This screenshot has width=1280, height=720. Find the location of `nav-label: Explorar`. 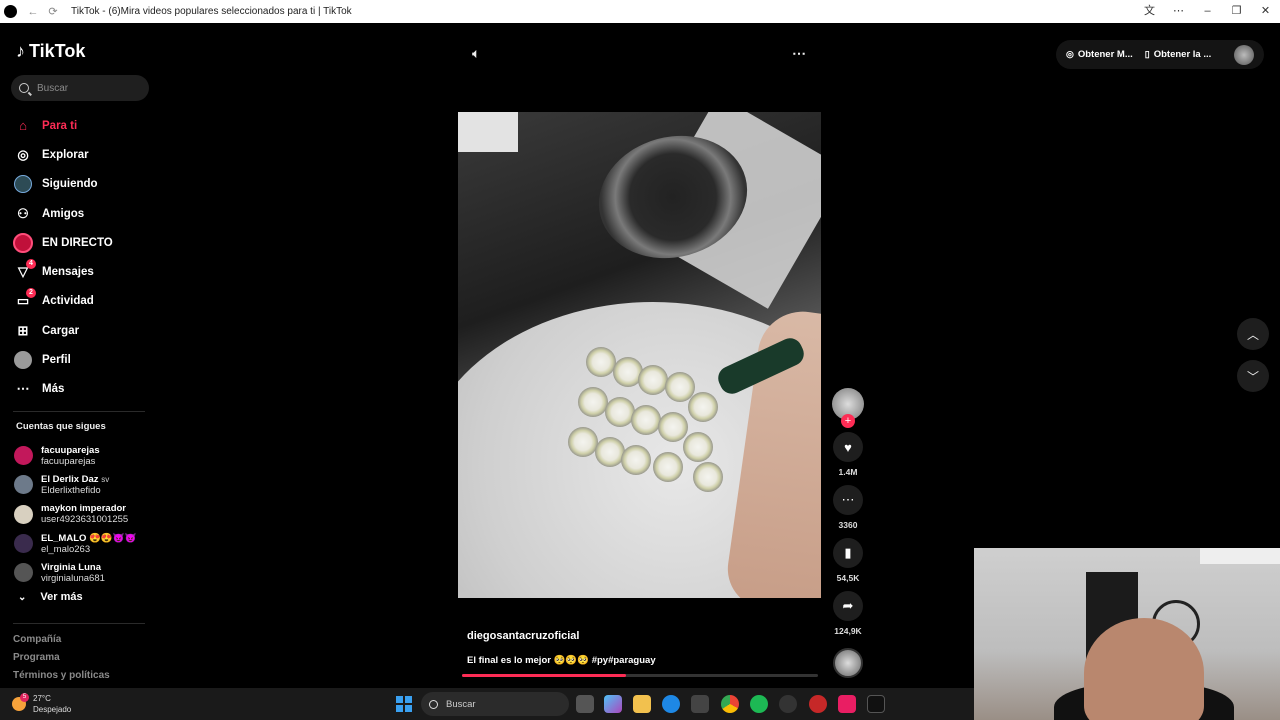

nav-label: Explorar is located at coordinates (65, 154).